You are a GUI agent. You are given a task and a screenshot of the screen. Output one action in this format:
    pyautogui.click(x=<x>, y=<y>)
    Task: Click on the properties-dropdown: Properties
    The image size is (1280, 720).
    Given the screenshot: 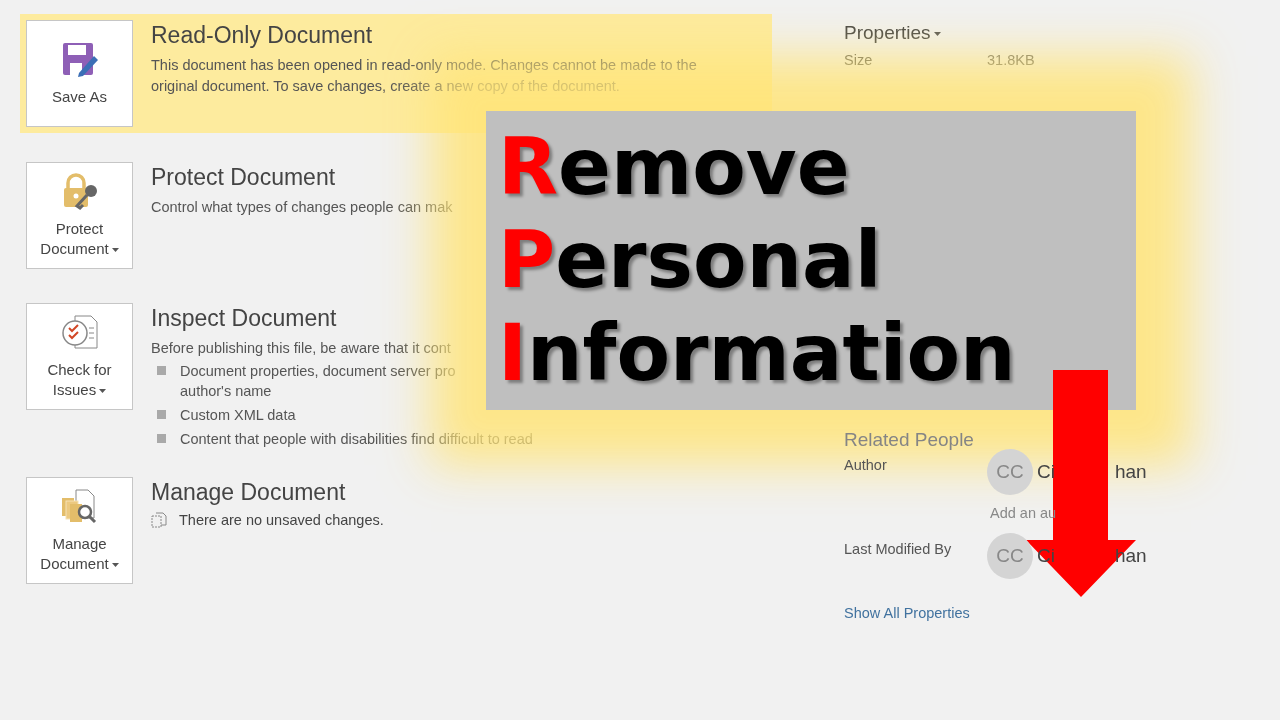 What is the action you would take?
    pyautogui.click(x=1004, y=33)
    